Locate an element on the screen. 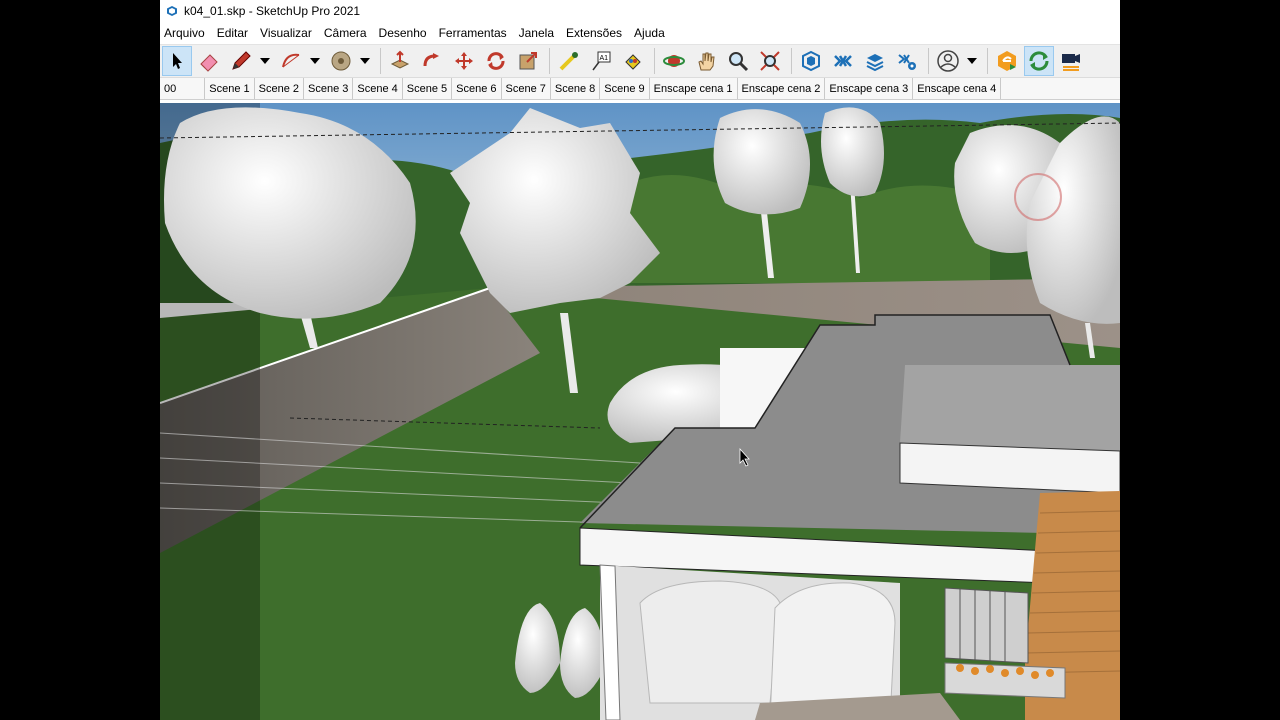 The image size is (1280, 720). scene-tab-enscape-cena-4: Enscape cena 4 is located at coordinates (957, 88).